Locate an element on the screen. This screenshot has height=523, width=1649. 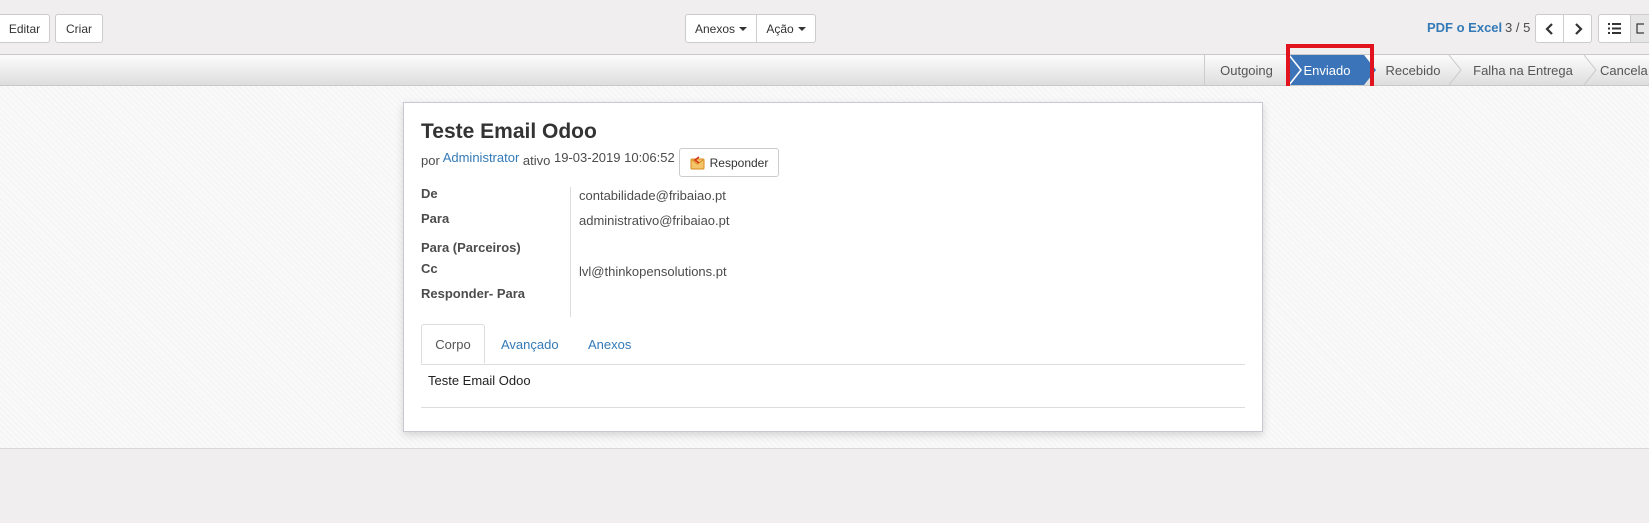
pager-previous-button is located at coordinates (1549, 28).